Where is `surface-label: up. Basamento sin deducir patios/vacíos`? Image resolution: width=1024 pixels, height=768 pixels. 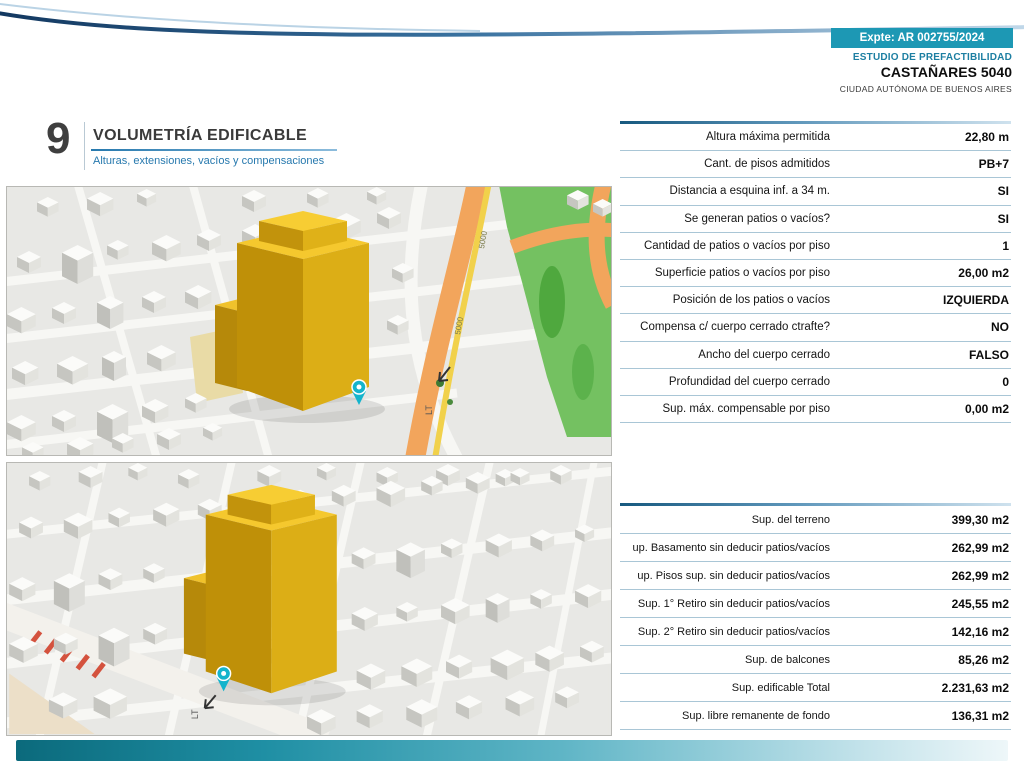 surface-label: up. Basamento sin deducir patios/vacíos is located at coordinates (731, 547).